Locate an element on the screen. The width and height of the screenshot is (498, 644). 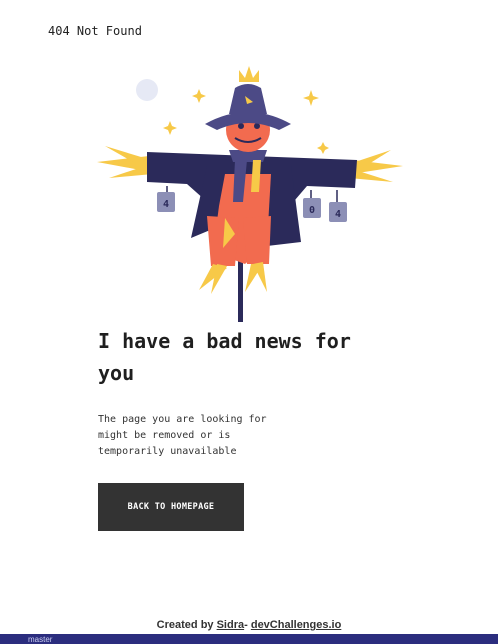
devchallenges-link: devChallenges.io is located at coordinates (296, 625).